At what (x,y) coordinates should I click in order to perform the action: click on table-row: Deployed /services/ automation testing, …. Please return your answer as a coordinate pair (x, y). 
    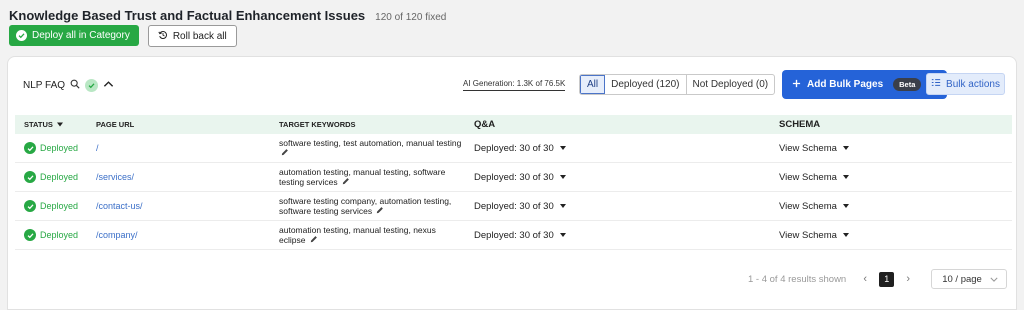
    Looking at the image, I should click on (513, 177).